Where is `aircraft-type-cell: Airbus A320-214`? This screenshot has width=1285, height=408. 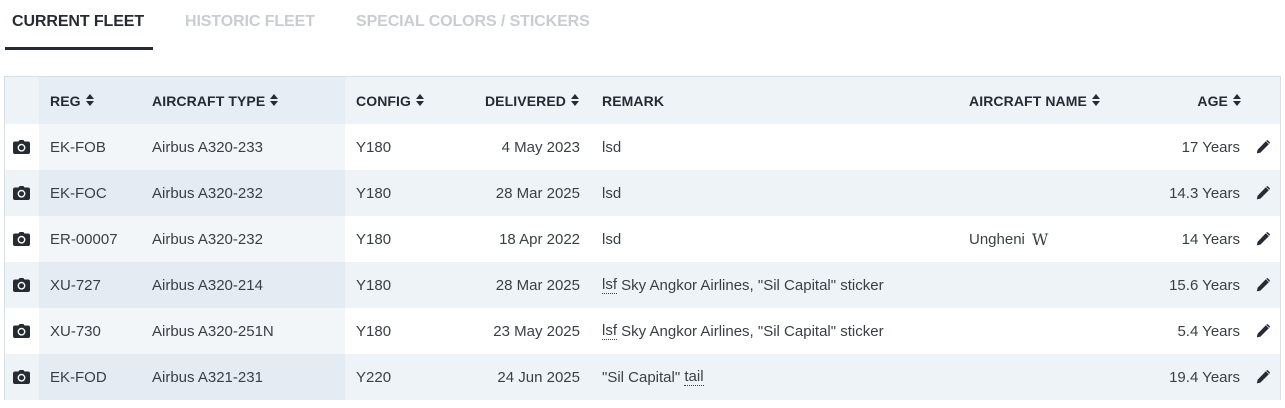
aircraft-type-cell: Airbus A320-214 is located at coordinates (207, 285).